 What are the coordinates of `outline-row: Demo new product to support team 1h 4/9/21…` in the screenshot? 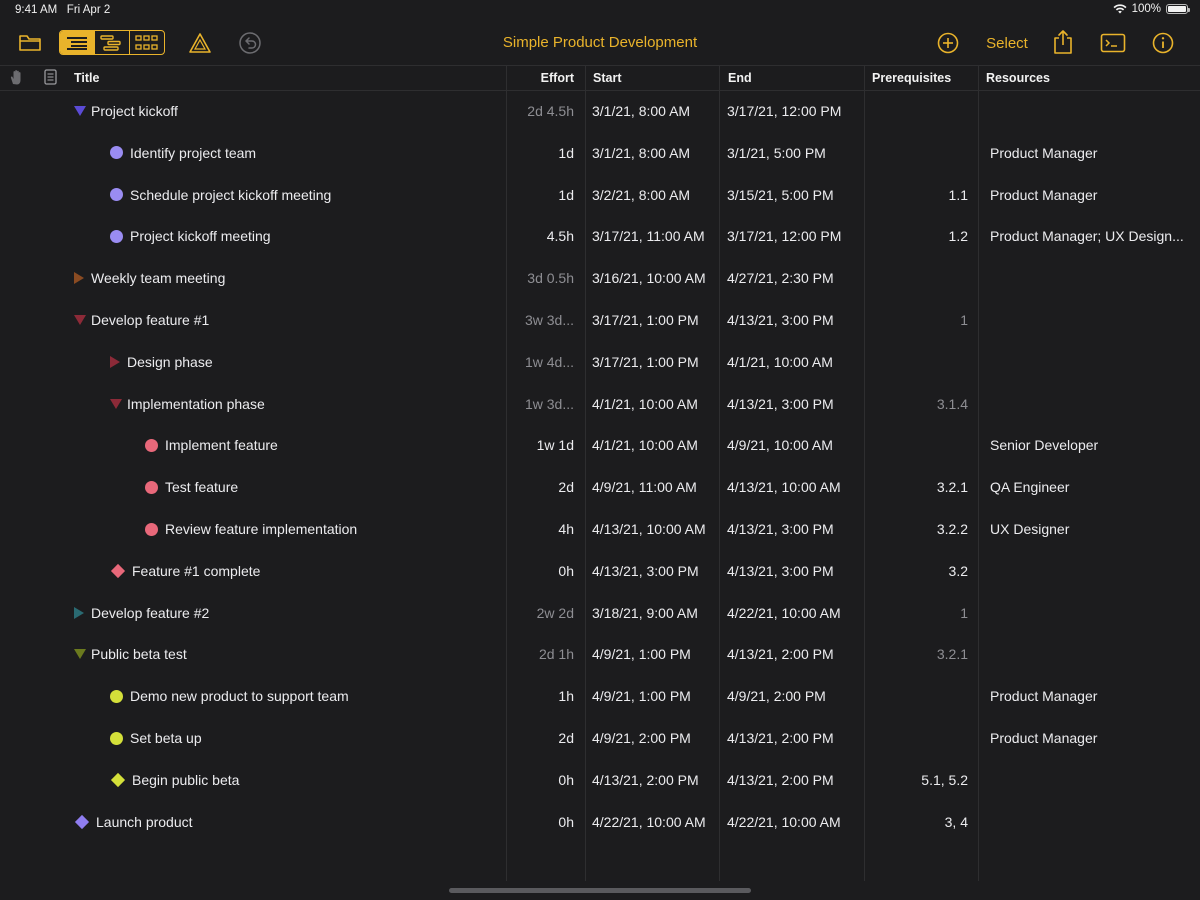 It's located at (600, 696).